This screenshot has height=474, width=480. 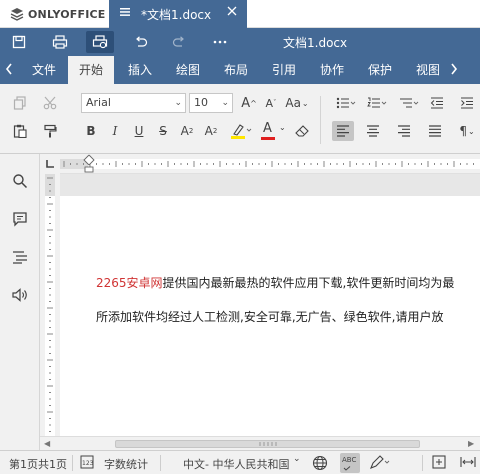 I want to click on redo-icon, so click(x=178, y=41).